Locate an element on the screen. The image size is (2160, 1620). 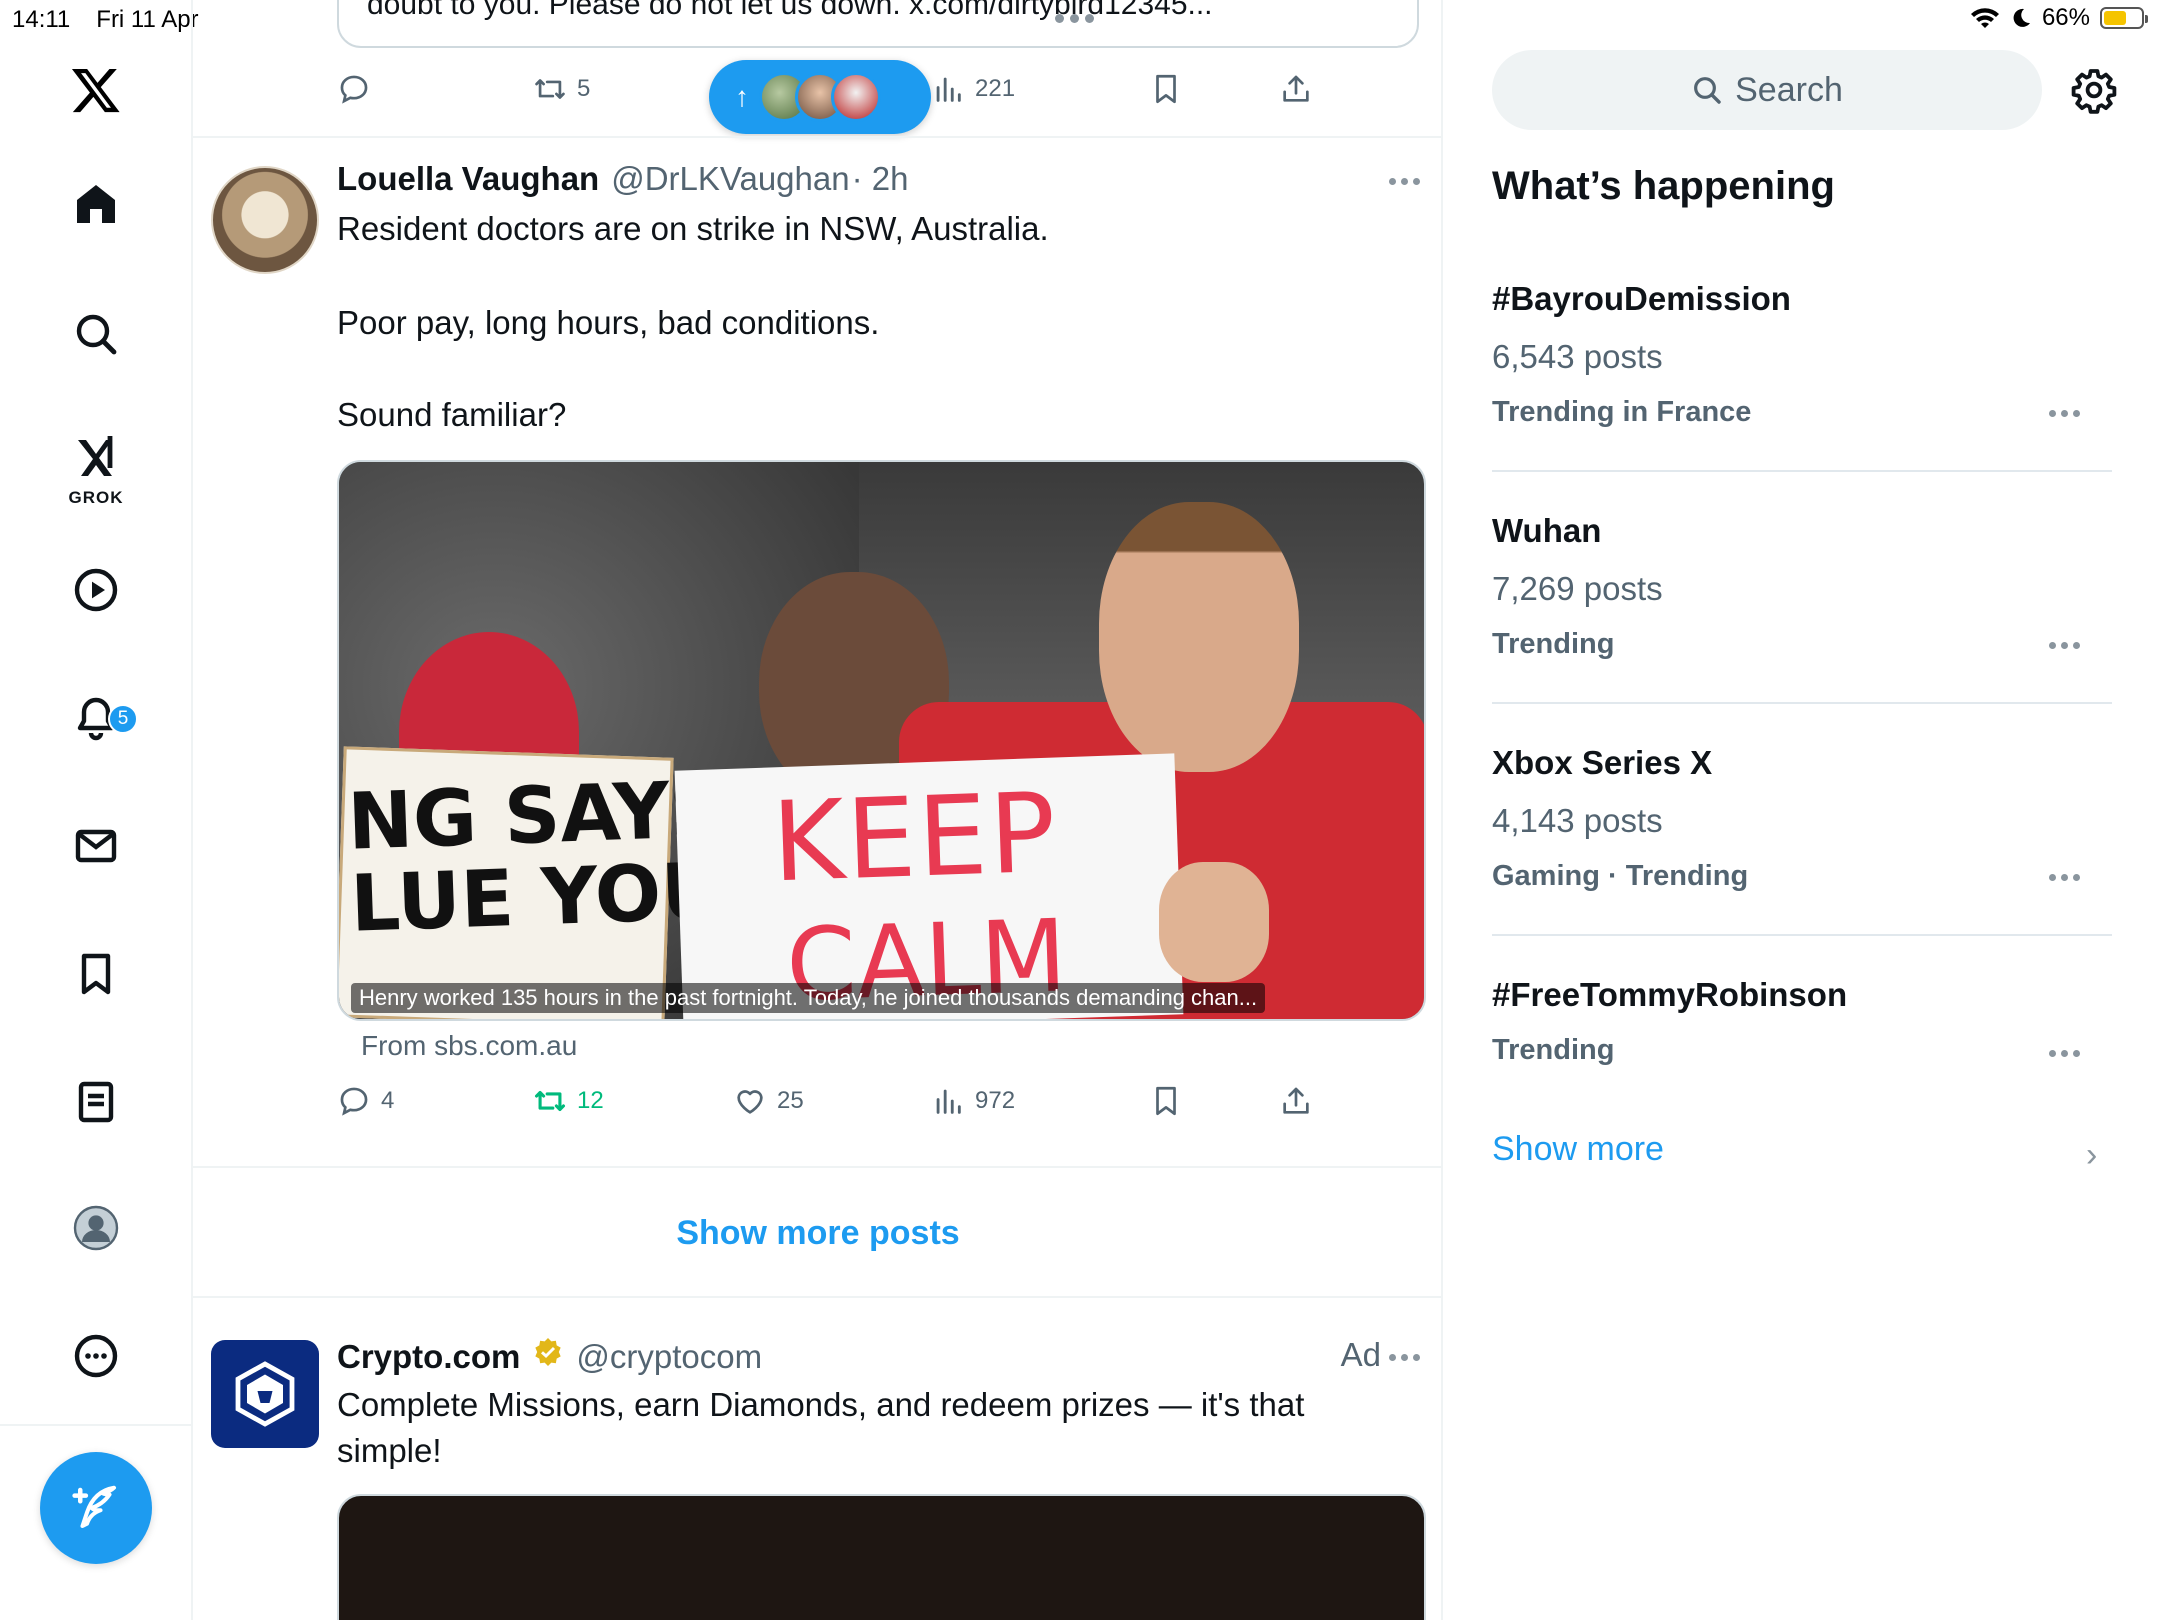
link-source: From sbs.com.au is located at coordinates (469, 1046).